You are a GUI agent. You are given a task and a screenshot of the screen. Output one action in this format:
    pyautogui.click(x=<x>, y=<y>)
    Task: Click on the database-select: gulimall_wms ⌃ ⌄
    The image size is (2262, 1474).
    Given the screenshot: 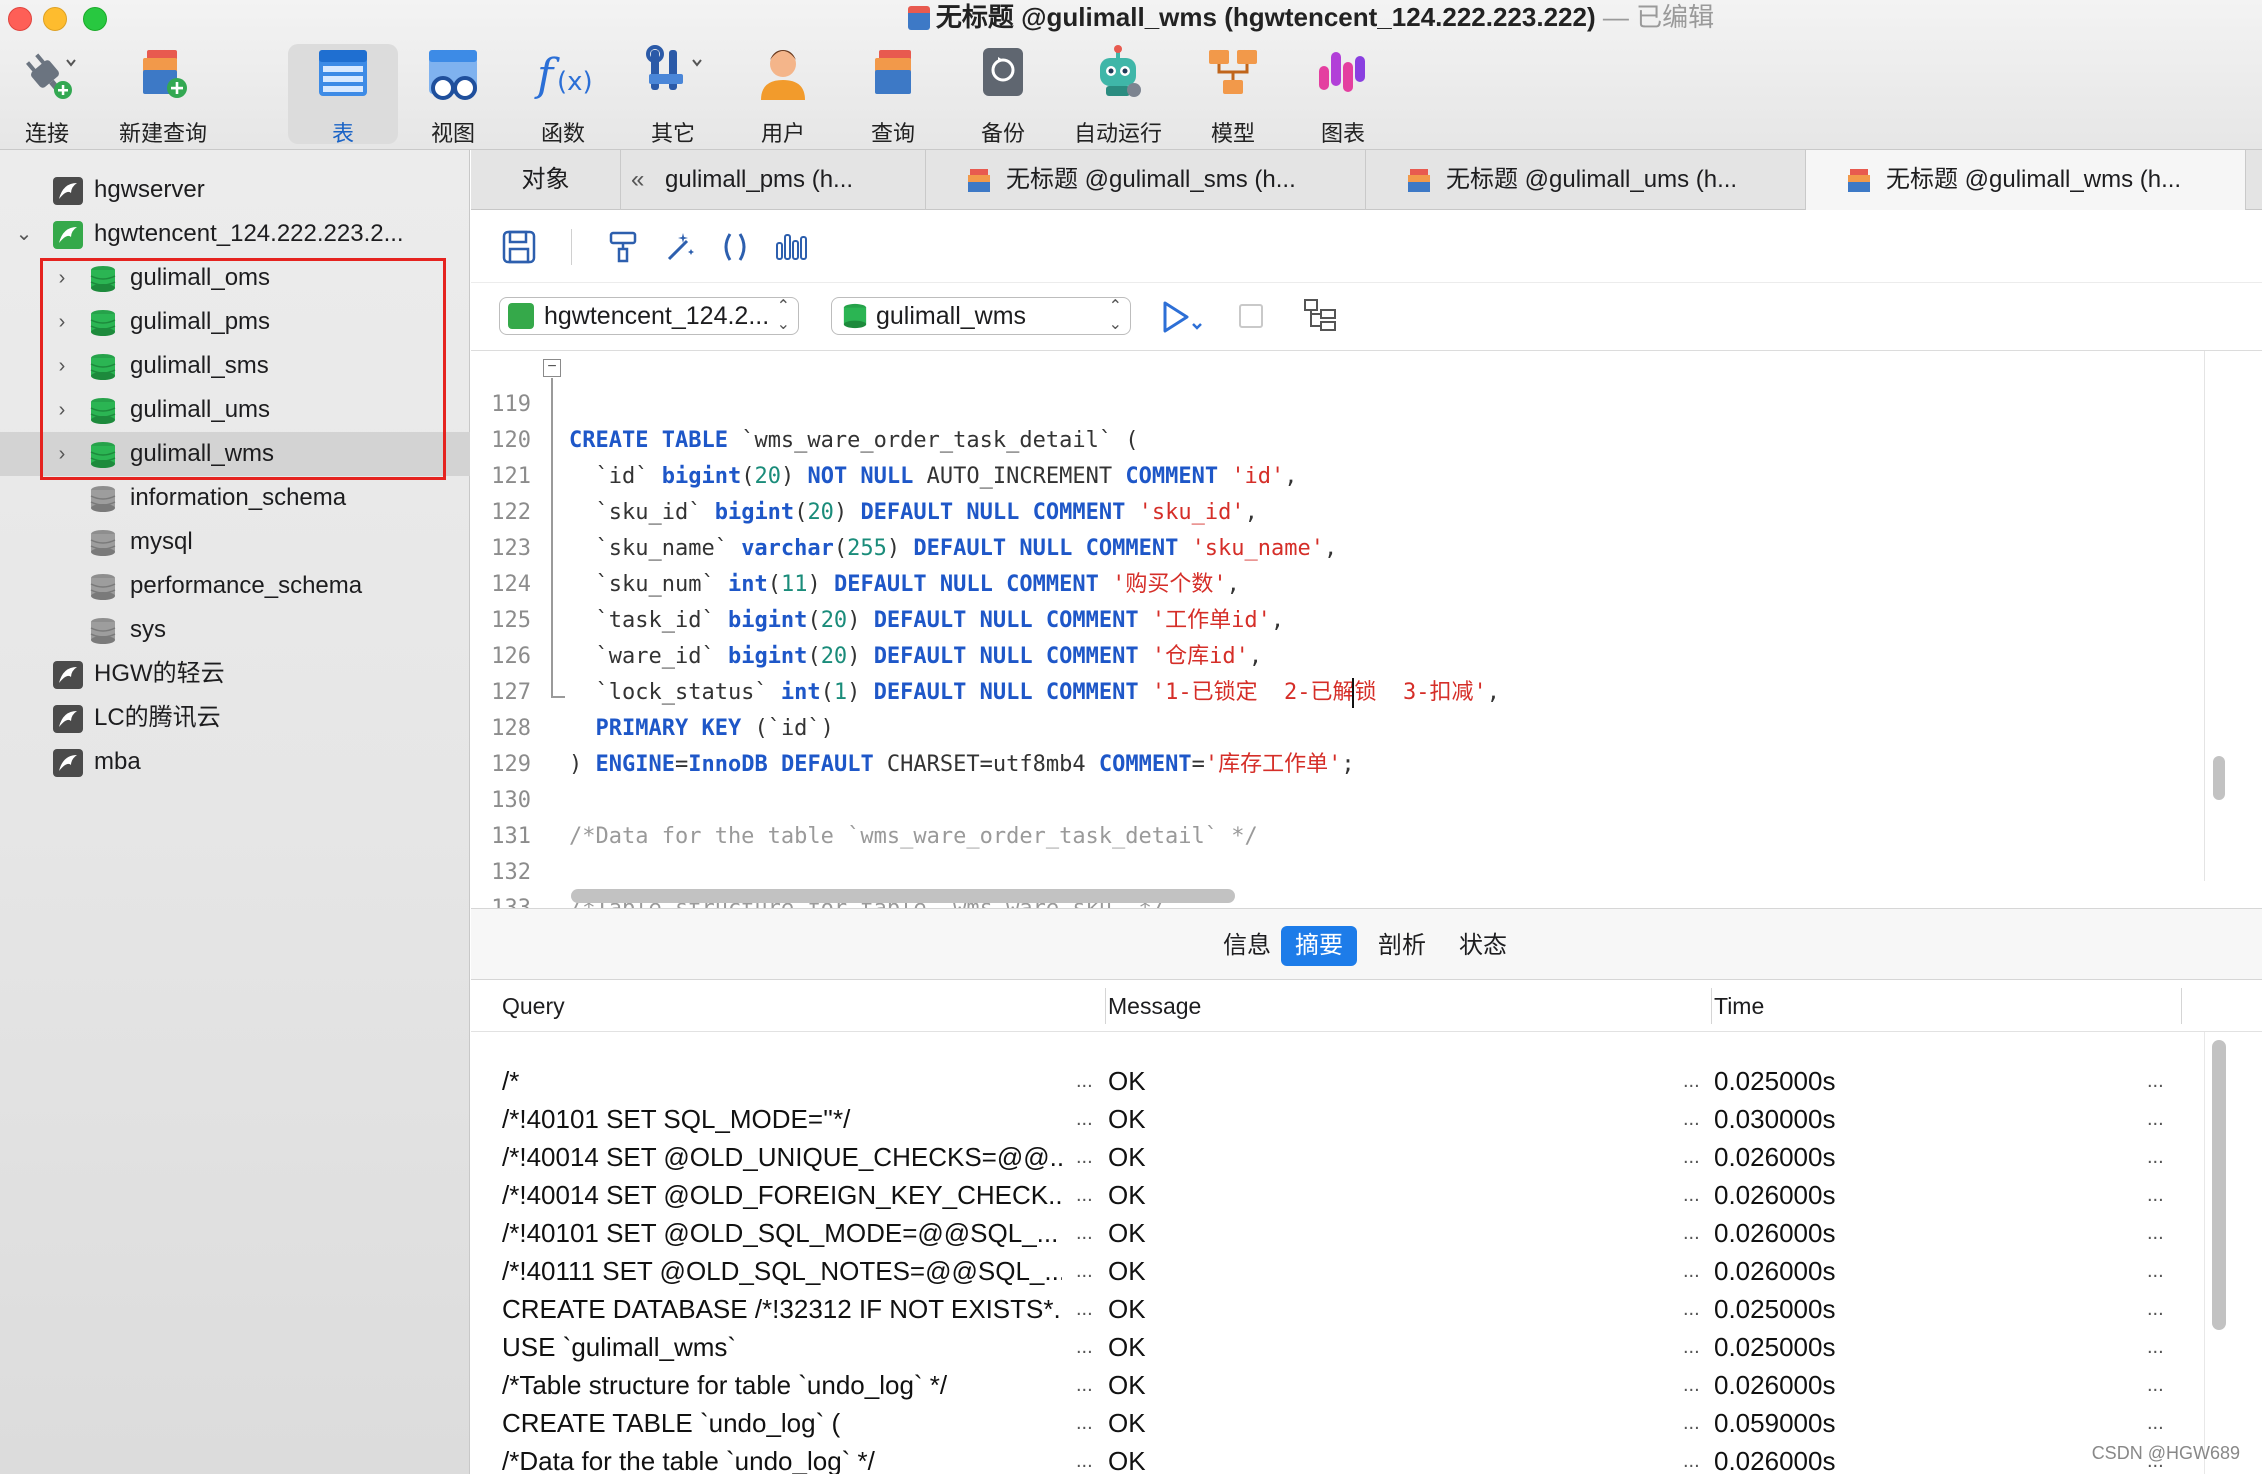 What is the action you would take?
    pyautogui.click(x=981, y=316)
    